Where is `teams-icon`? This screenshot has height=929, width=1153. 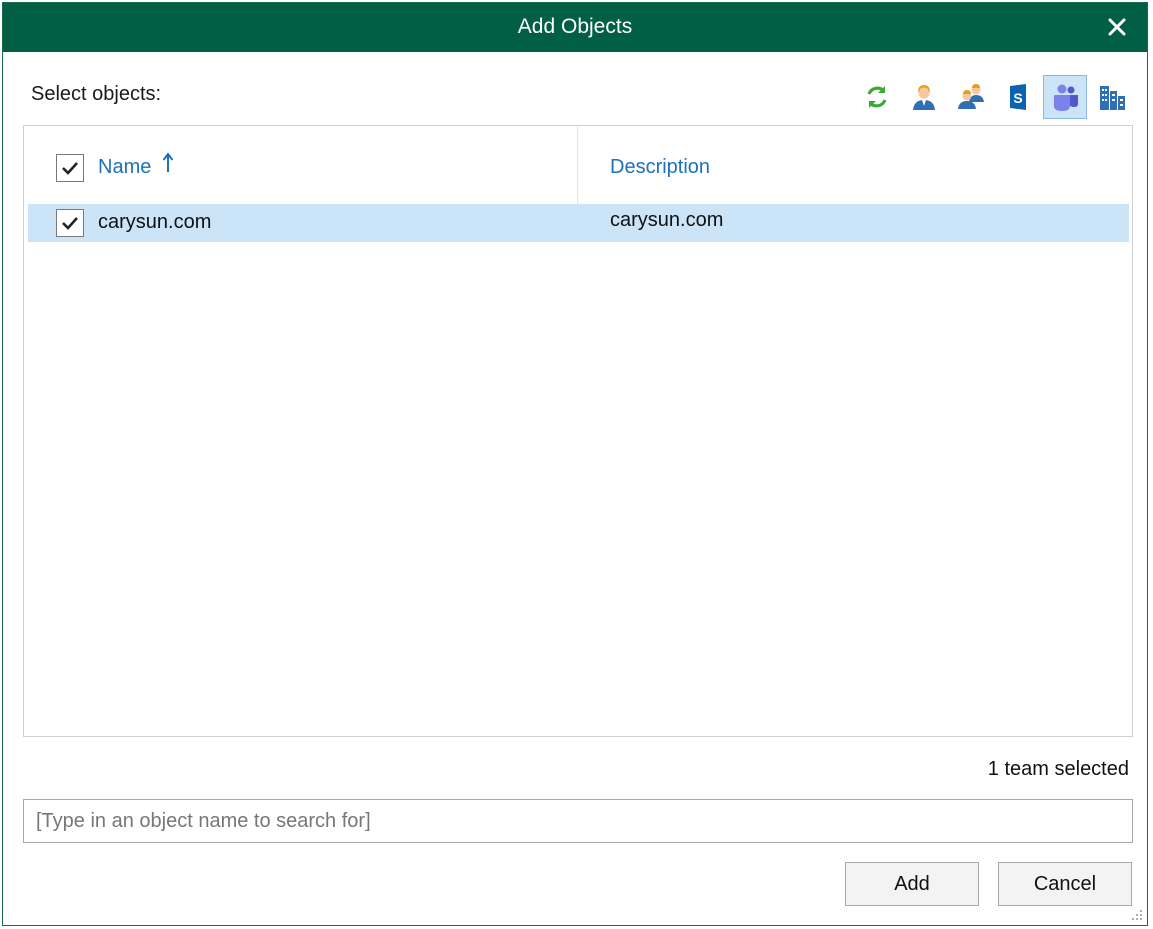
teams-icon is located at coordinates (1066, 97).